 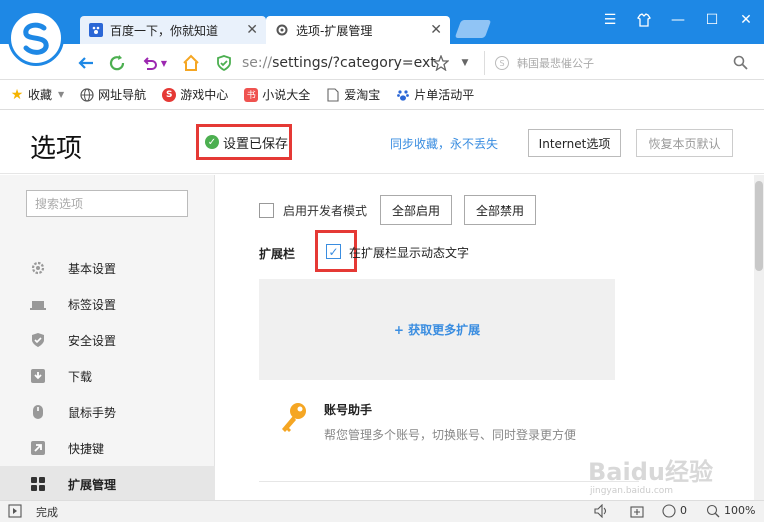 I want to click on globe-icon, so click(x=87, y=94).